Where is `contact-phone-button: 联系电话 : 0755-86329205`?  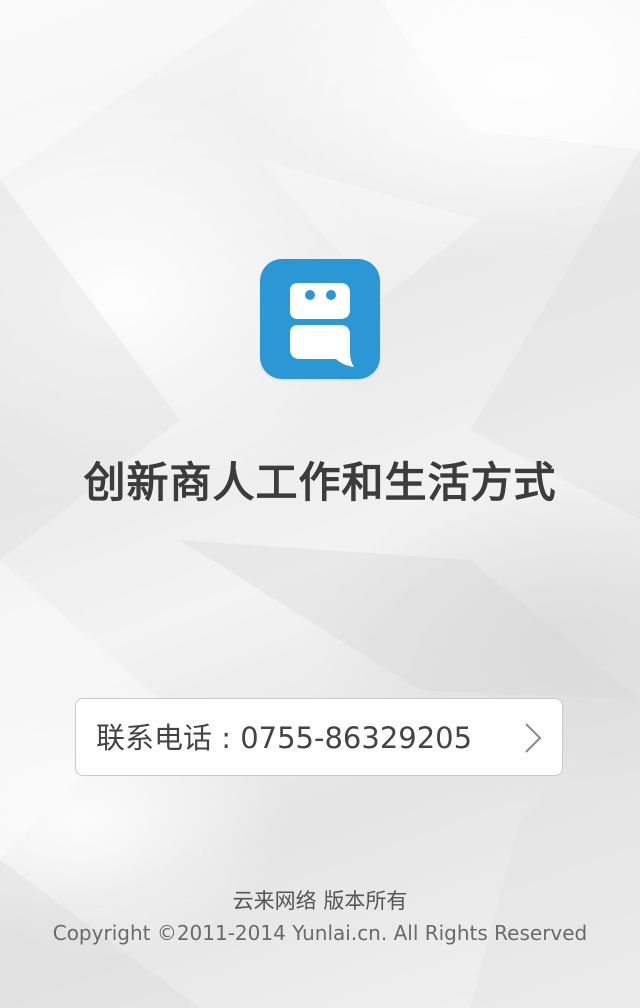 contact-phone-button: 联系电话 : 0755-86329205 is located at coordinates (319, 737).